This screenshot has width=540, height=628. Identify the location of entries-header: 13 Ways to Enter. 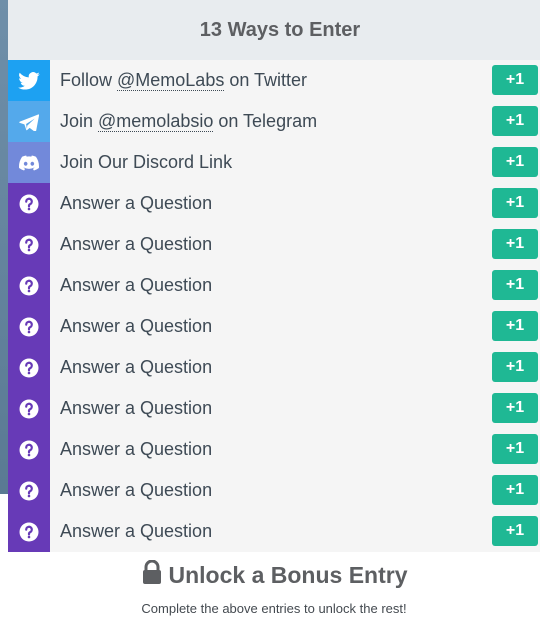
(274, 30).